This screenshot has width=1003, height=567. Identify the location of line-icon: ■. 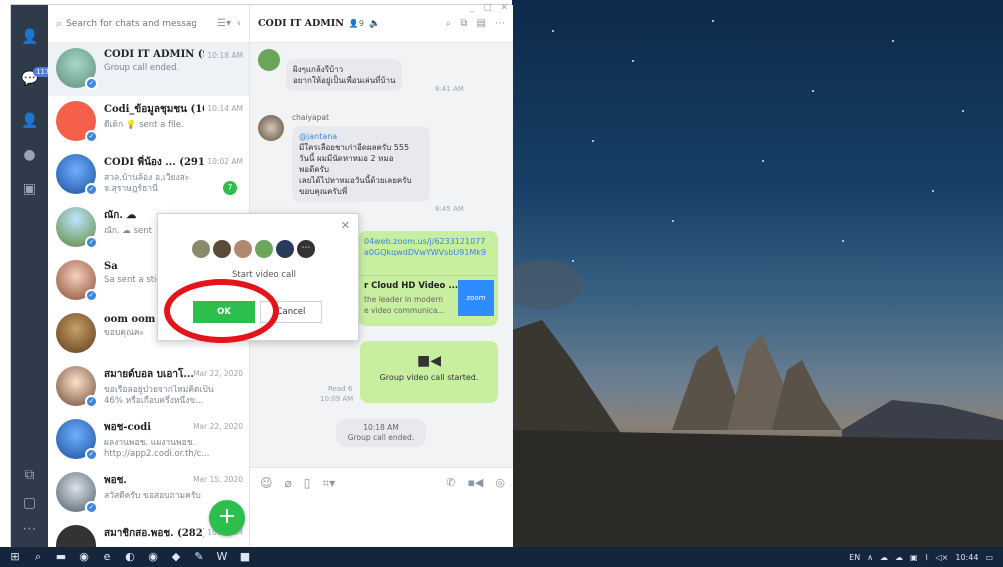
(245, 557).